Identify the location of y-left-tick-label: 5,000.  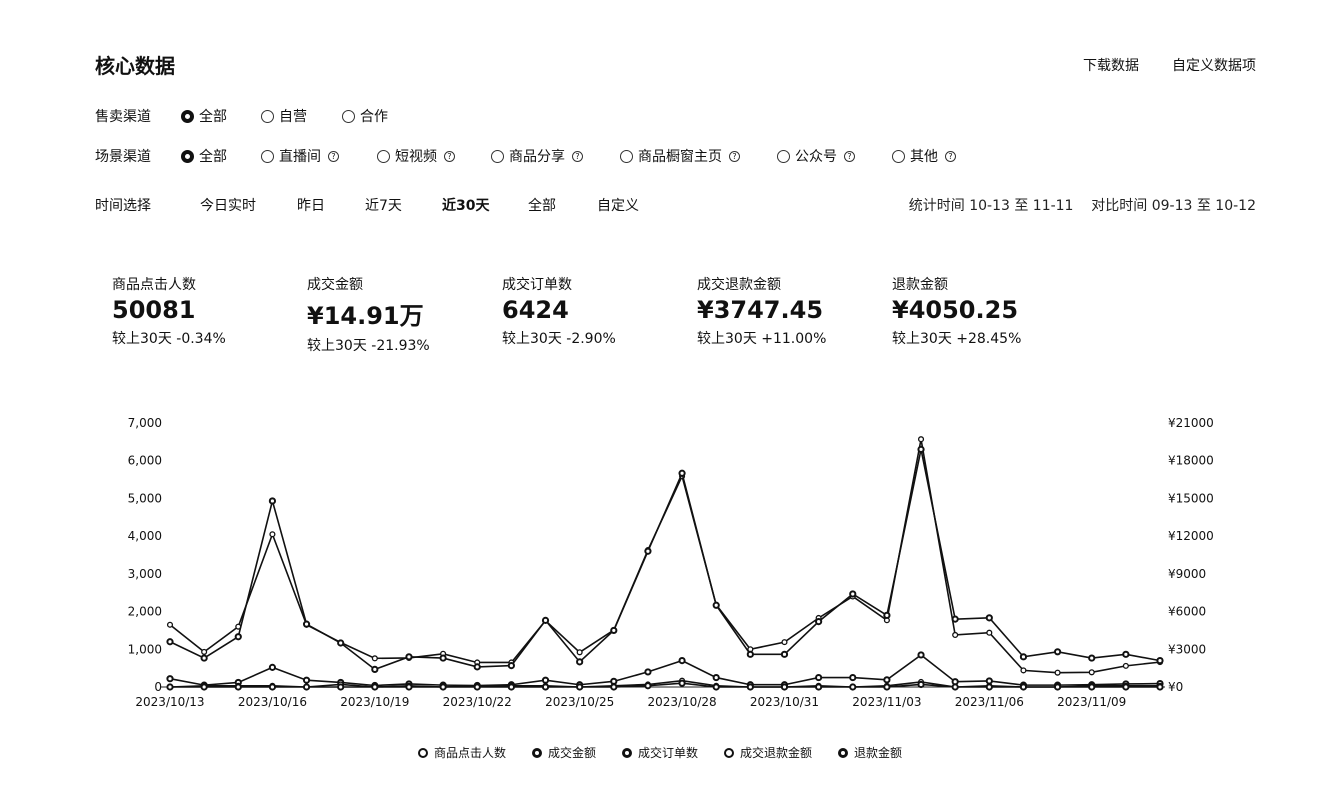
(145, 498).